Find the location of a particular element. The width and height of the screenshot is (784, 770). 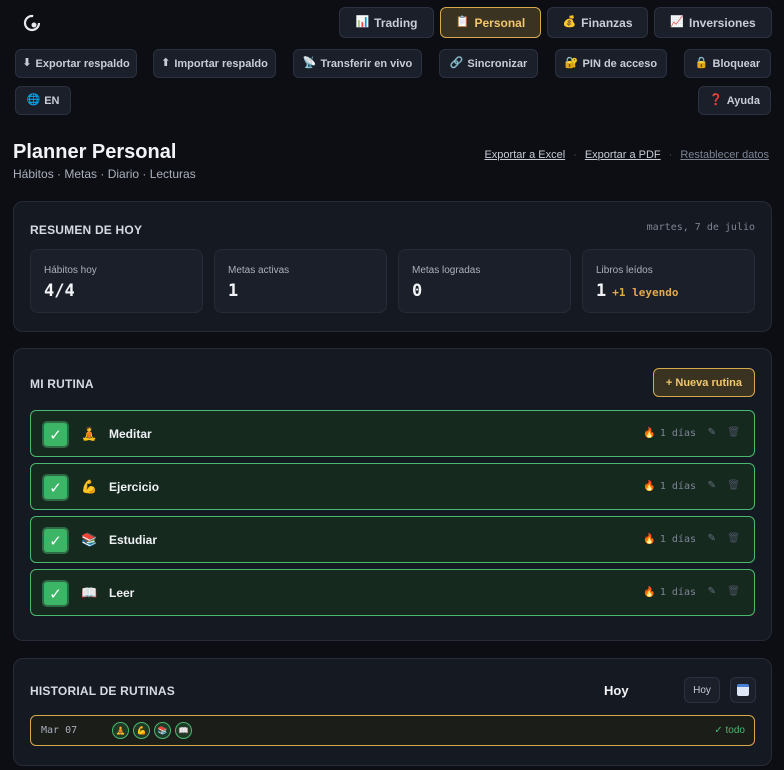

sync-button: 🔗 Sincronizar is located at coordinates (488, 63).